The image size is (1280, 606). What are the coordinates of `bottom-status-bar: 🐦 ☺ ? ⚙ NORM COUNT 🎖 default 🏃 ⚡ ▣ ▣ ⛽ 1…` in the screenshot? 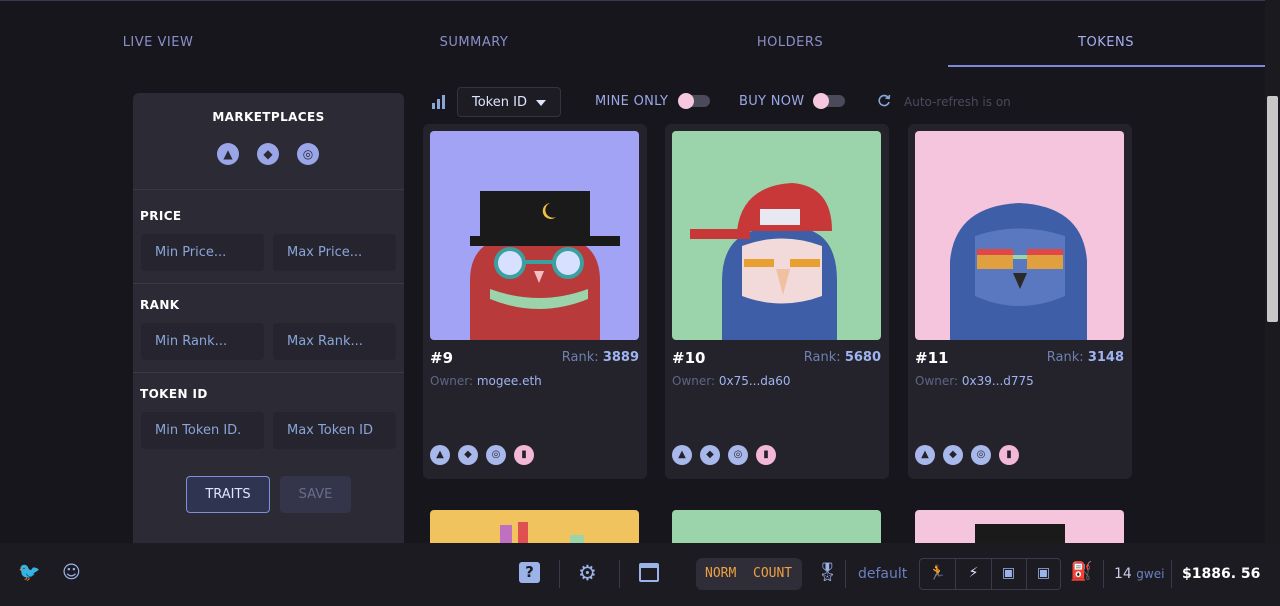 It's located at (640, 574).